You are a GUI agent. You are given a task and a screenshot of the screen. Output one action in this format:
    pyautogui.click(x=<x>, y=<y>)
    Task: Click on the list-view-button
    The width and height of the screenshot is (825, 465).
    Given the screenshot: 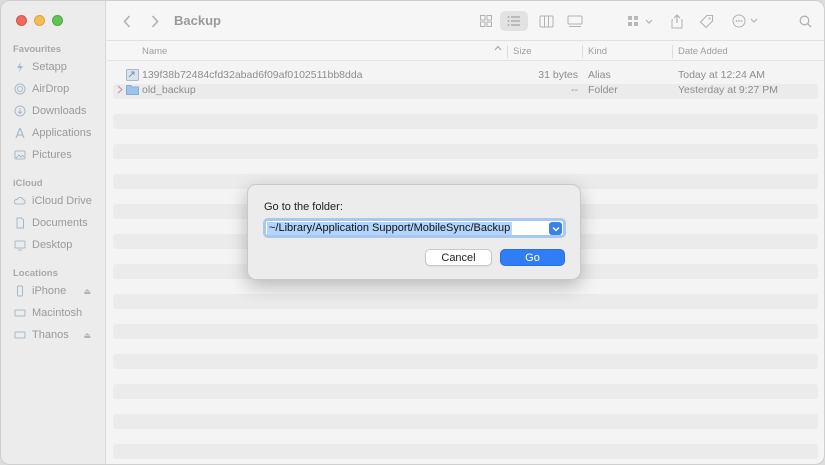 What is the action you would take?
    pyautogui.click(x=514, y=21)
    